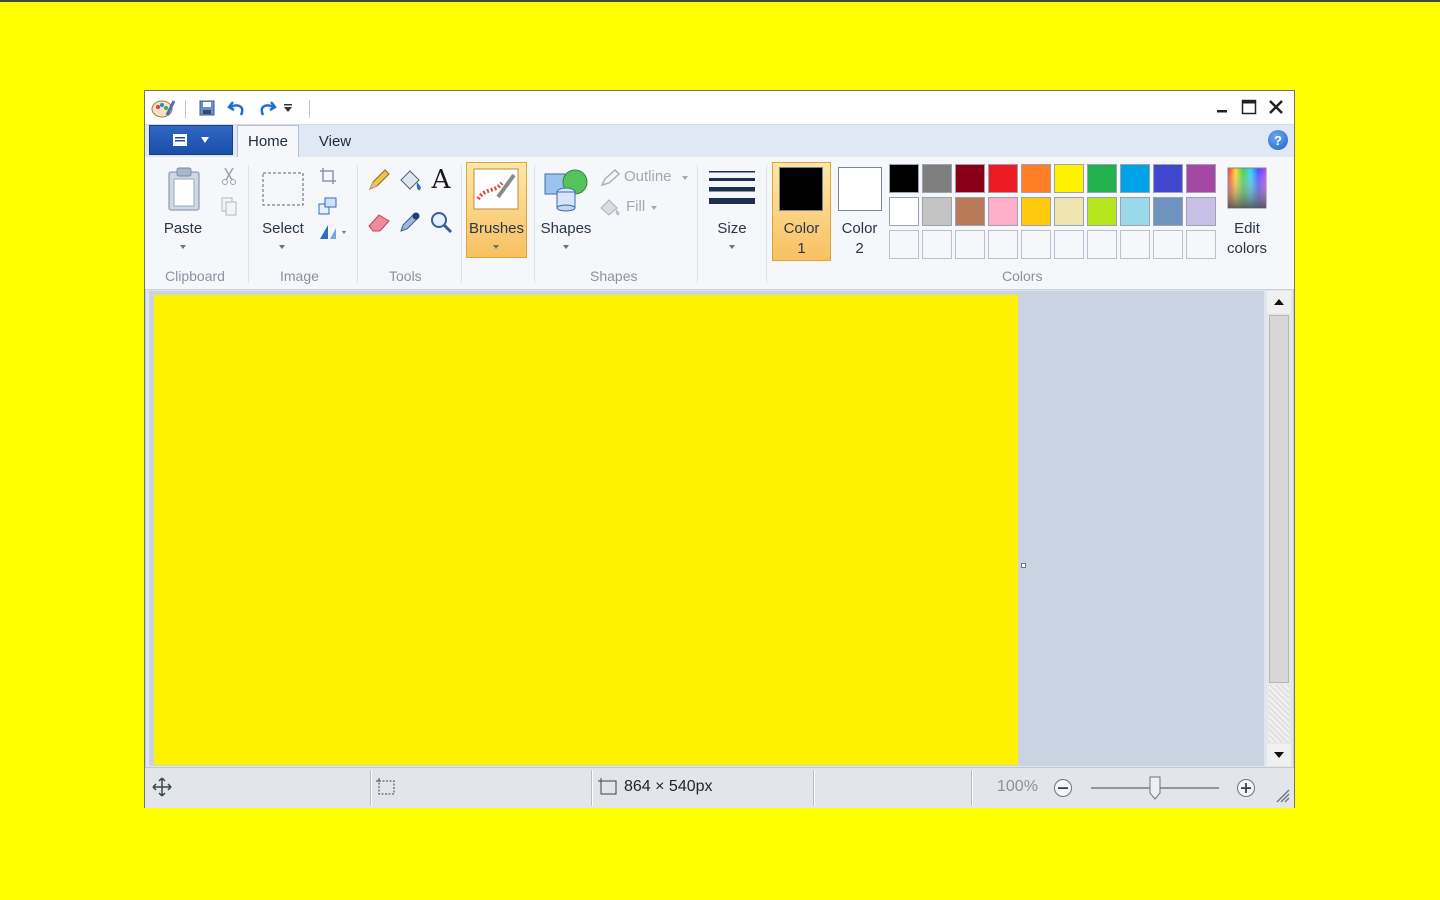  What do you see at coordinates (1155, 788) in the screenshot?
I see `zoom-slider-thumb` at bounding box center [1155, 788].